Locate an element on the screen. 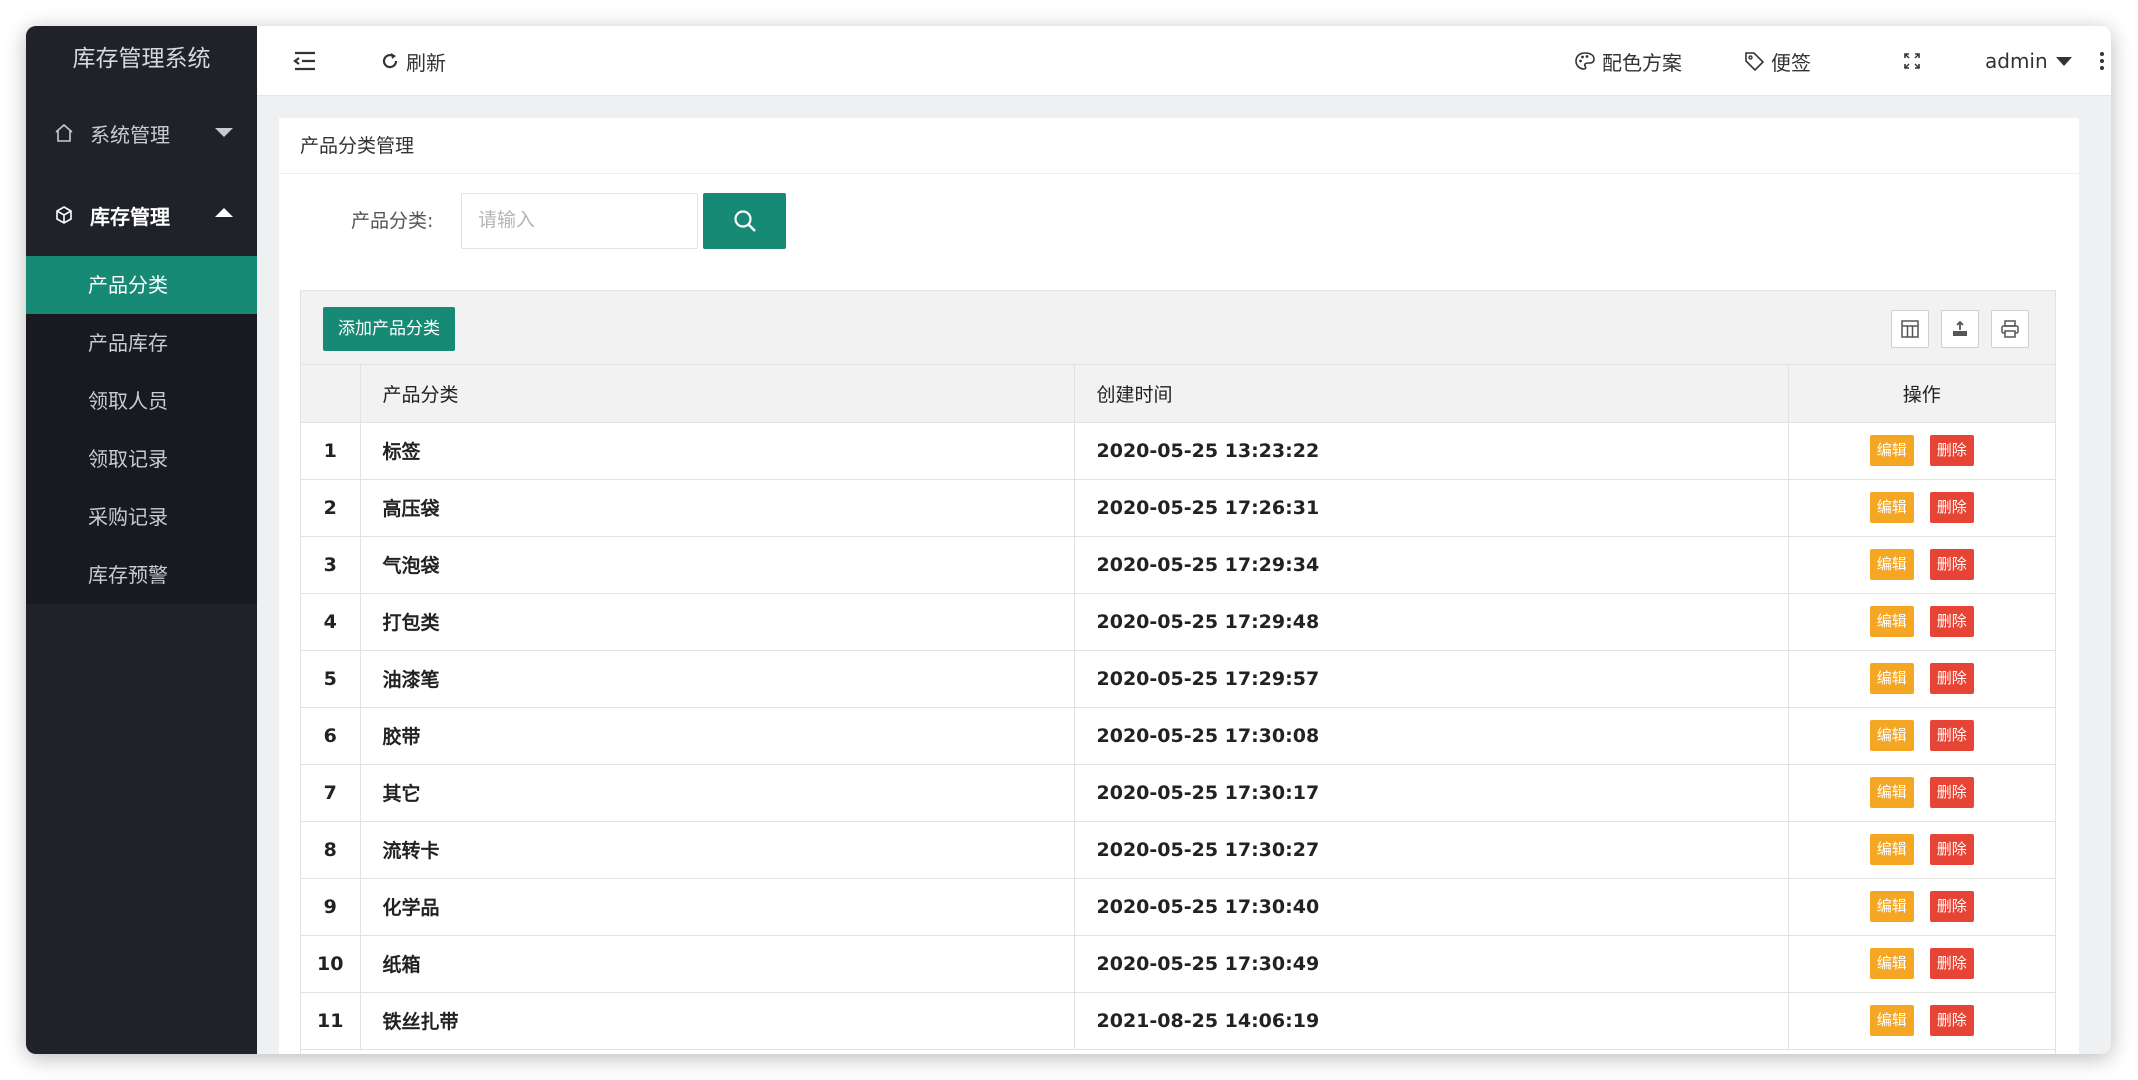  row-index: 11 is located at coordinates (331, 1021).